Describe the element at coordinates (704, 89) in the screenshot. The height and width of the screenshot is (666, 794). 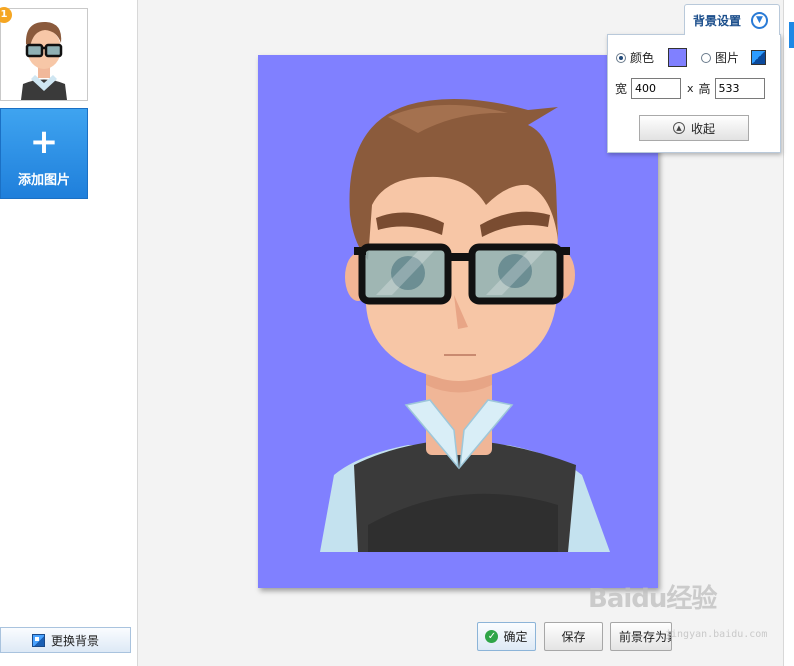
I see `height-label: 高` at that location.